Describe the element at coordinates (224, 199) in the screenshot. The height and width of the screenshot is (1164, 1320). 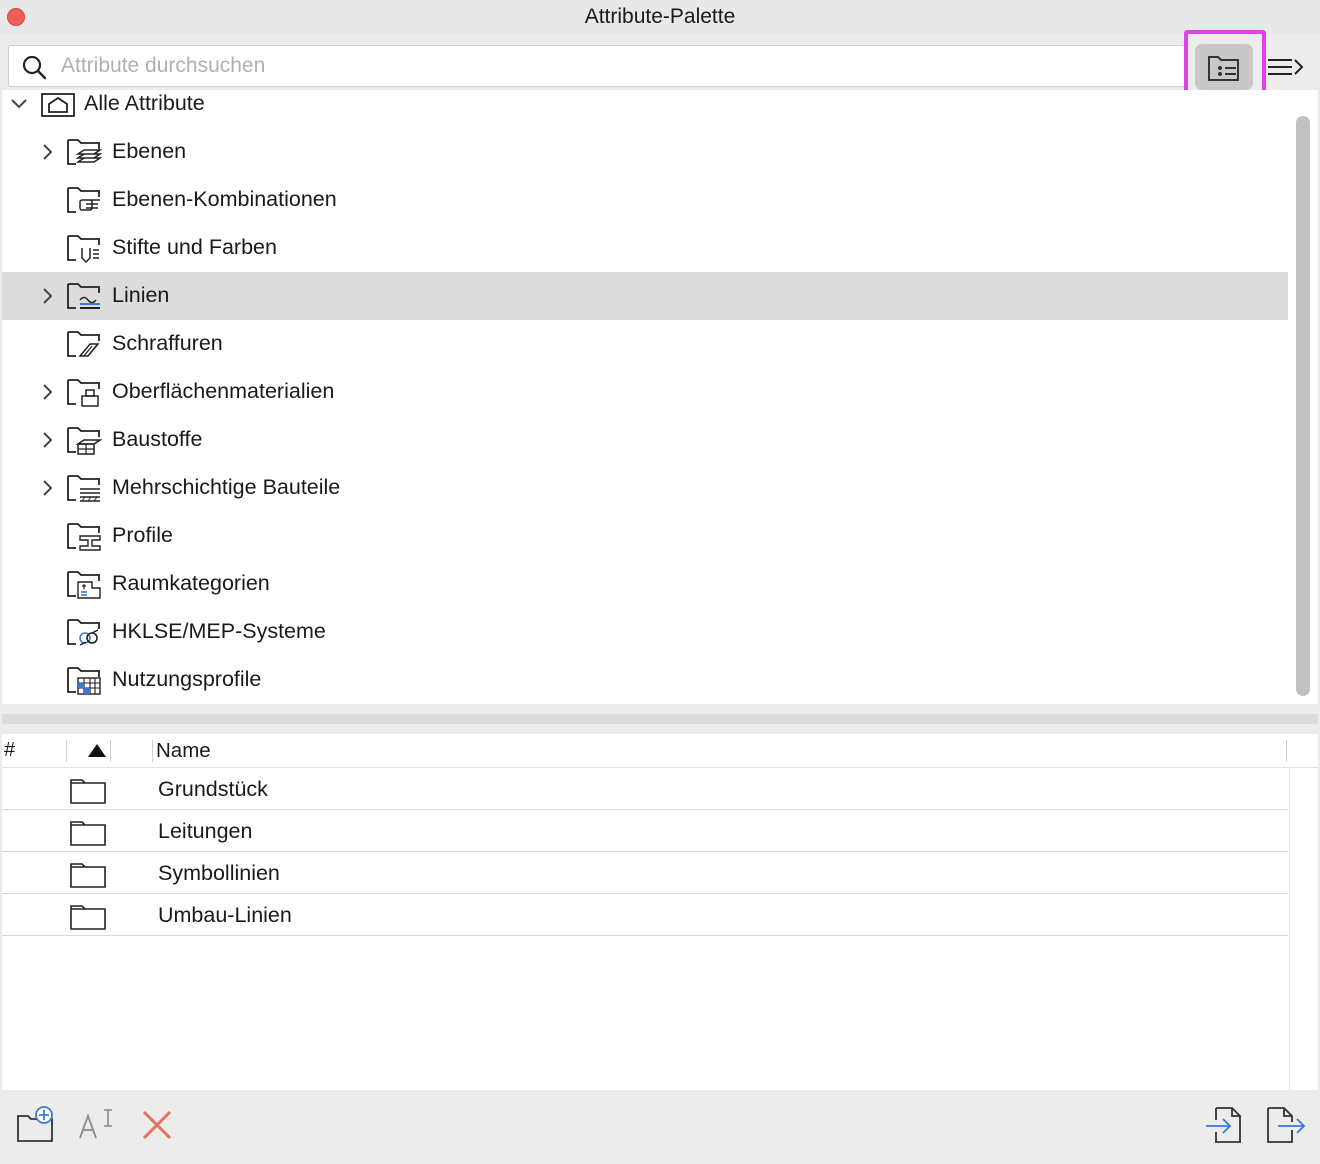
I see `tree-item-label: Ebenen-Kombinationen` at that location.